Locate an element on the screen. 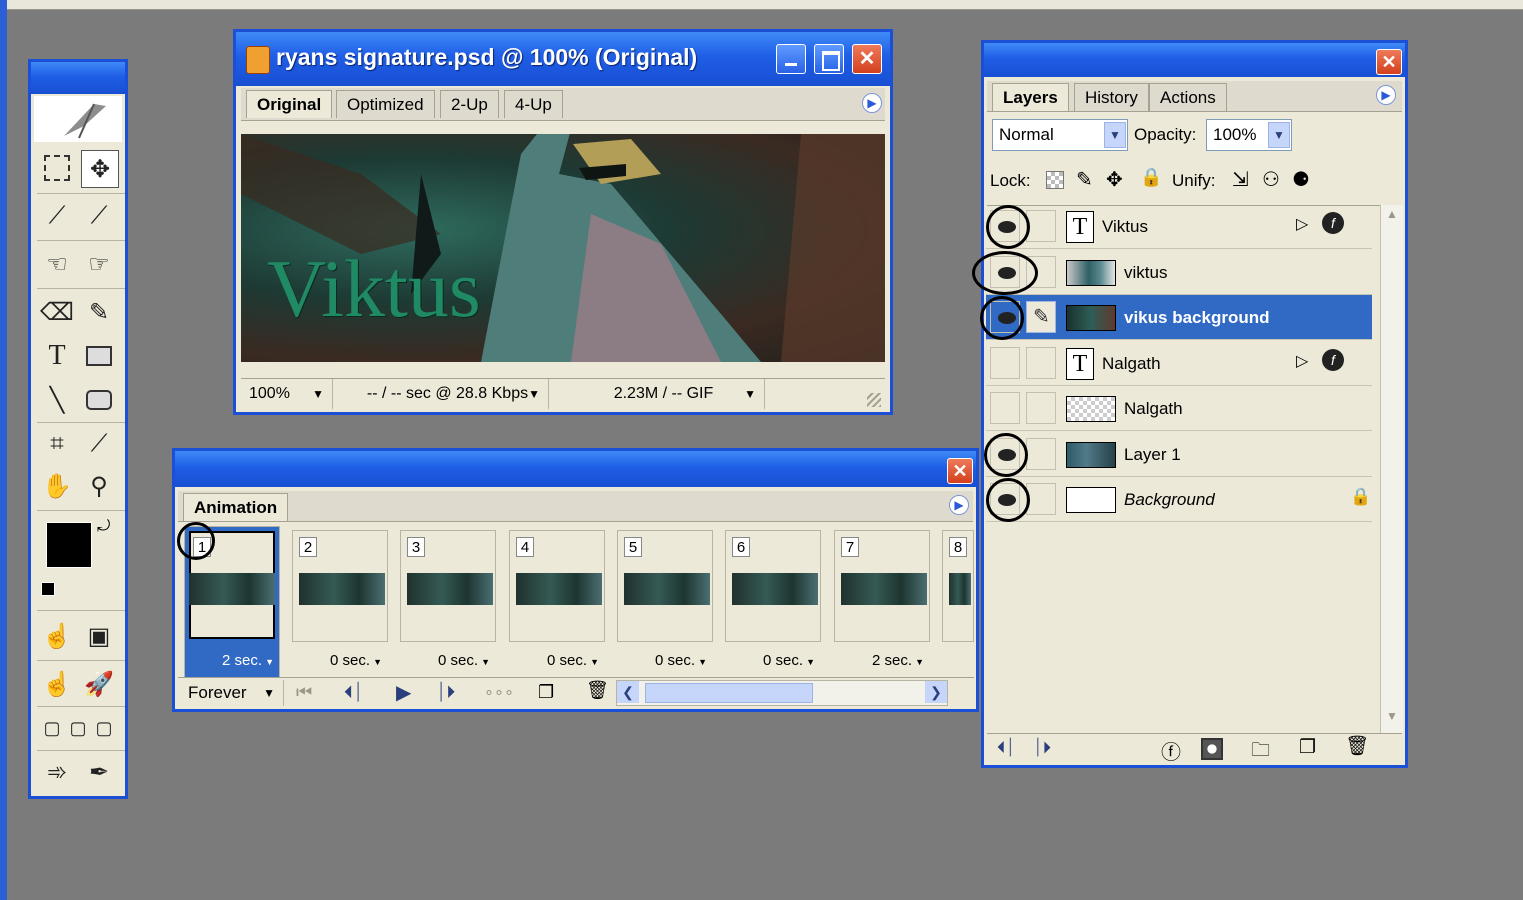  layer-row: Layer 1 is located at coordinates (1179, 454).